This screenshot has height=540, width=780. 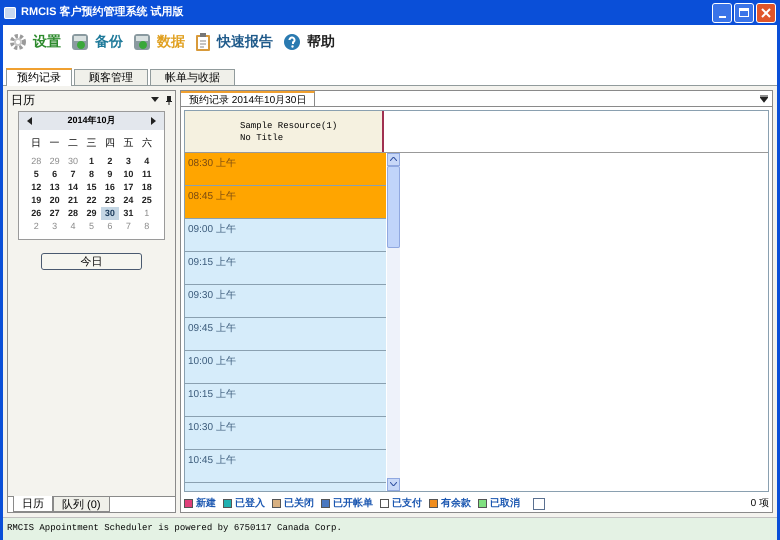 I want to click on calendar-day: 17, so click(x=128, y=187).